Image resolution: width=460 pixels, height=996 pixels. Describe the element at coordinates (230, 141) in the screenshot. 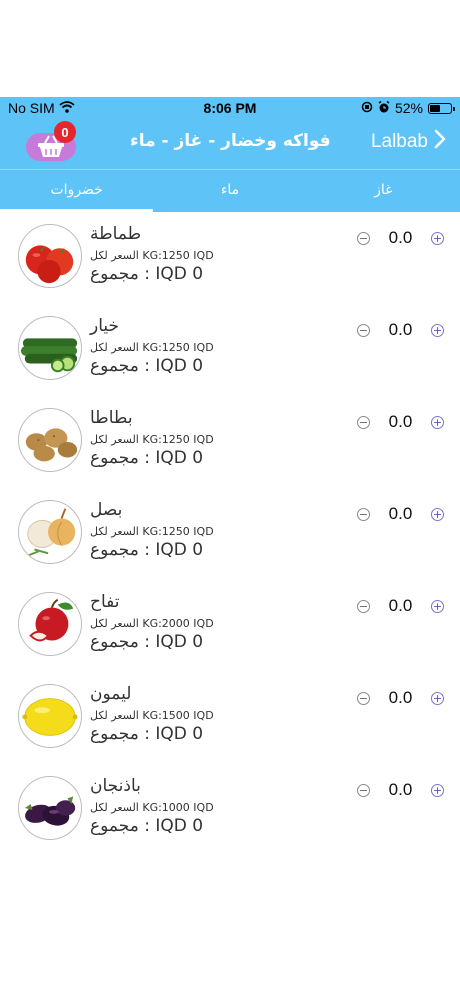

I see `page-title: فواكه وخضار - غاز - ماء` at that location.